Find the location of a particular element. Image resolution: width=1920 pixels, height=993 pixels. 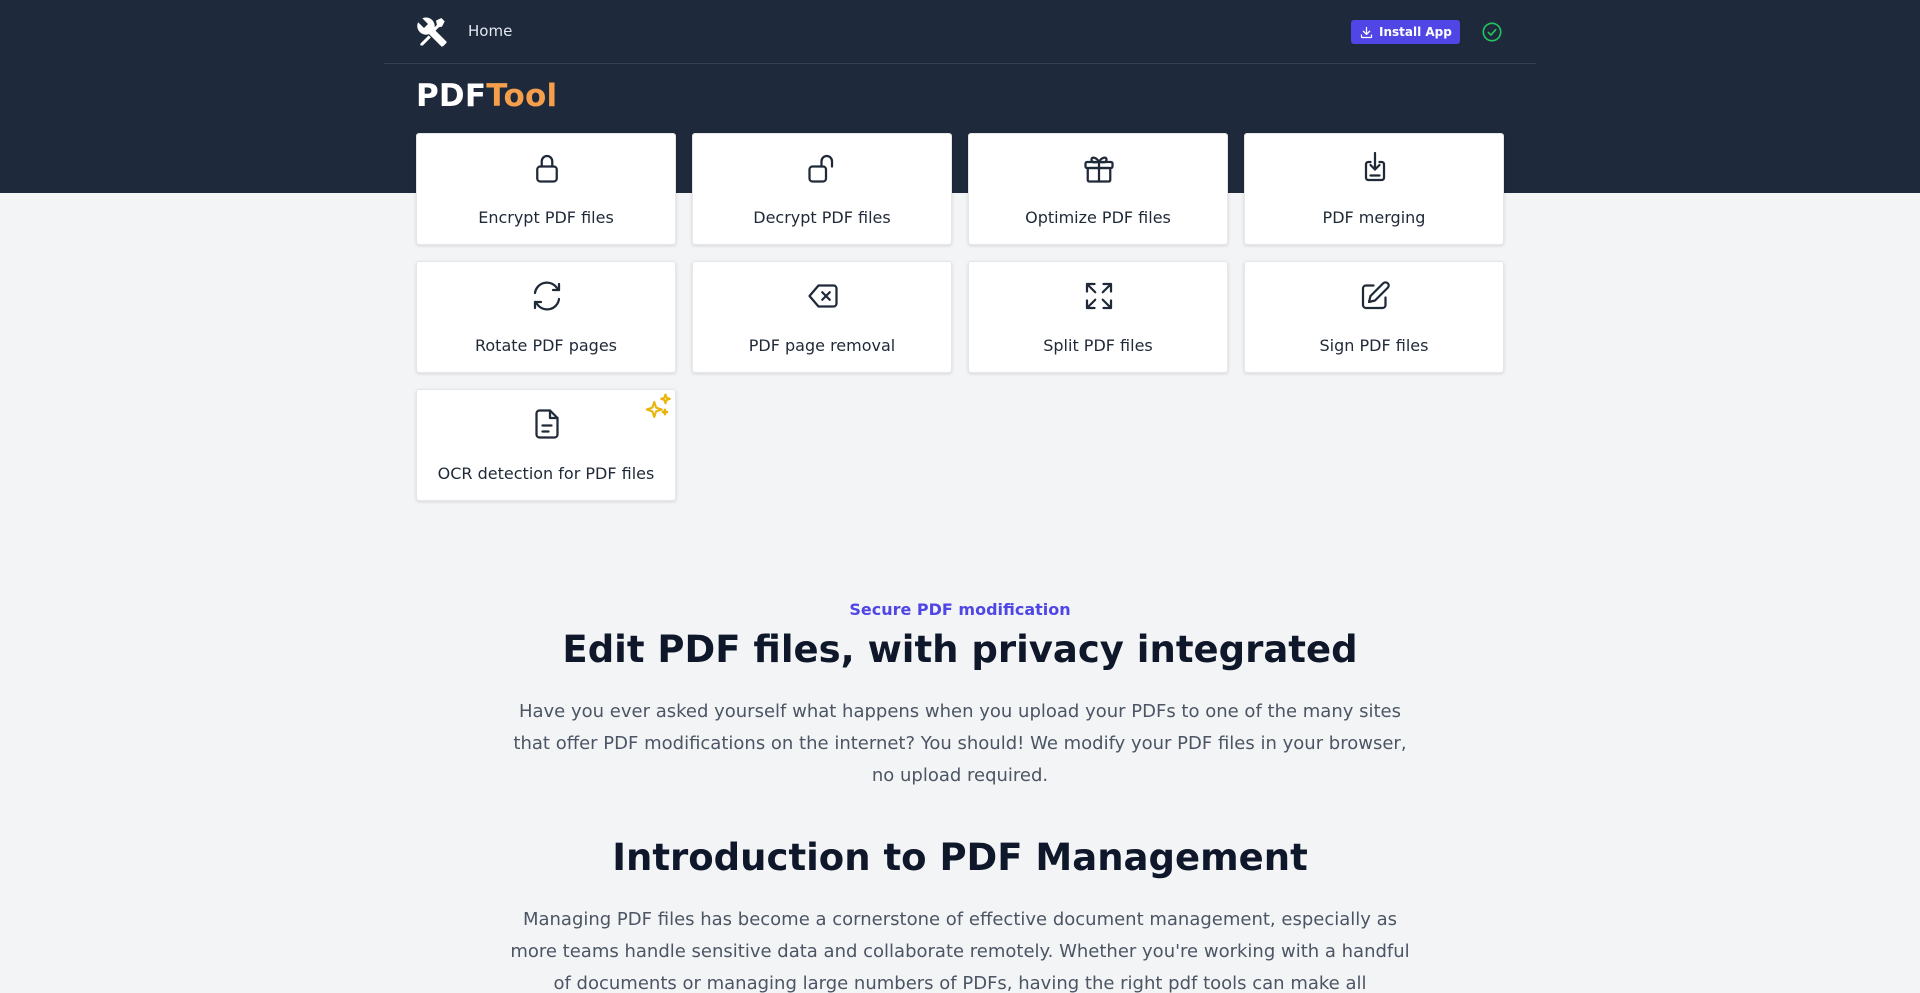

sparkles-icon is located at coordinates (658, 405).